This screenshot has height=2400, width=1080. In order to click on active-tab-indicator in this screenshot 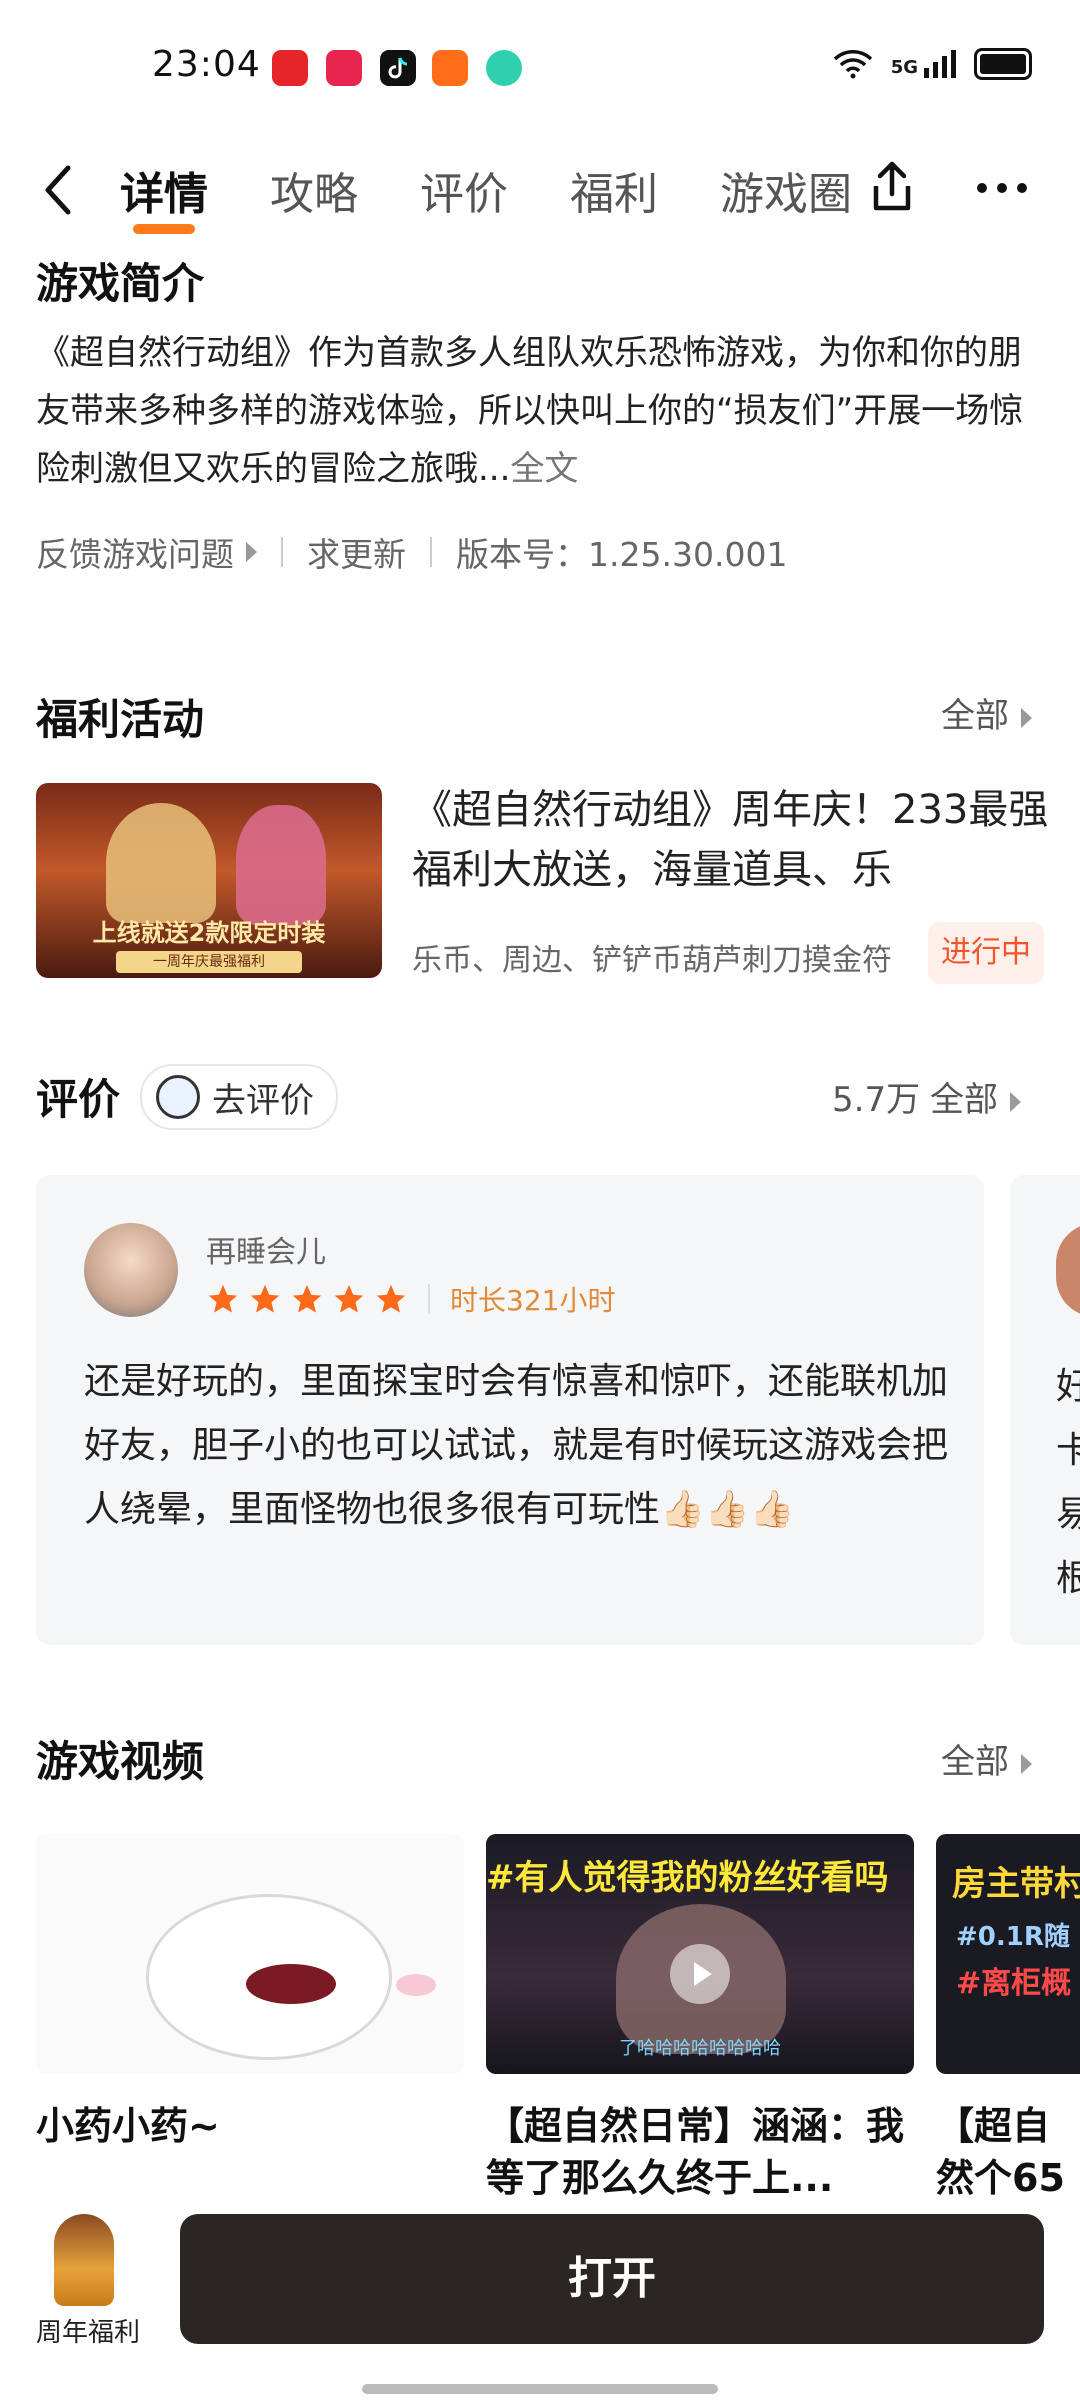, I will do `click(164, 229)`.